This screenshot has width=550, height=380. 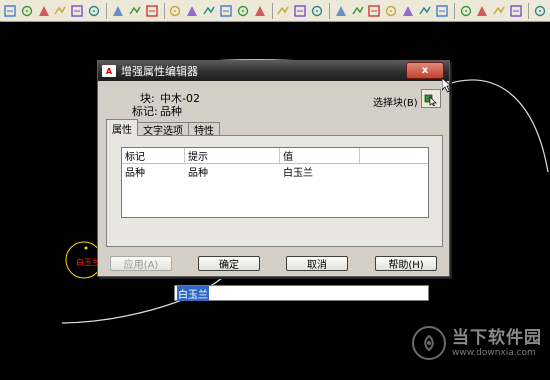 What do you see at coordinates (204, 129) in the screenshot?
I see `tab-properties: 特性` at bounding box center [204, 129].